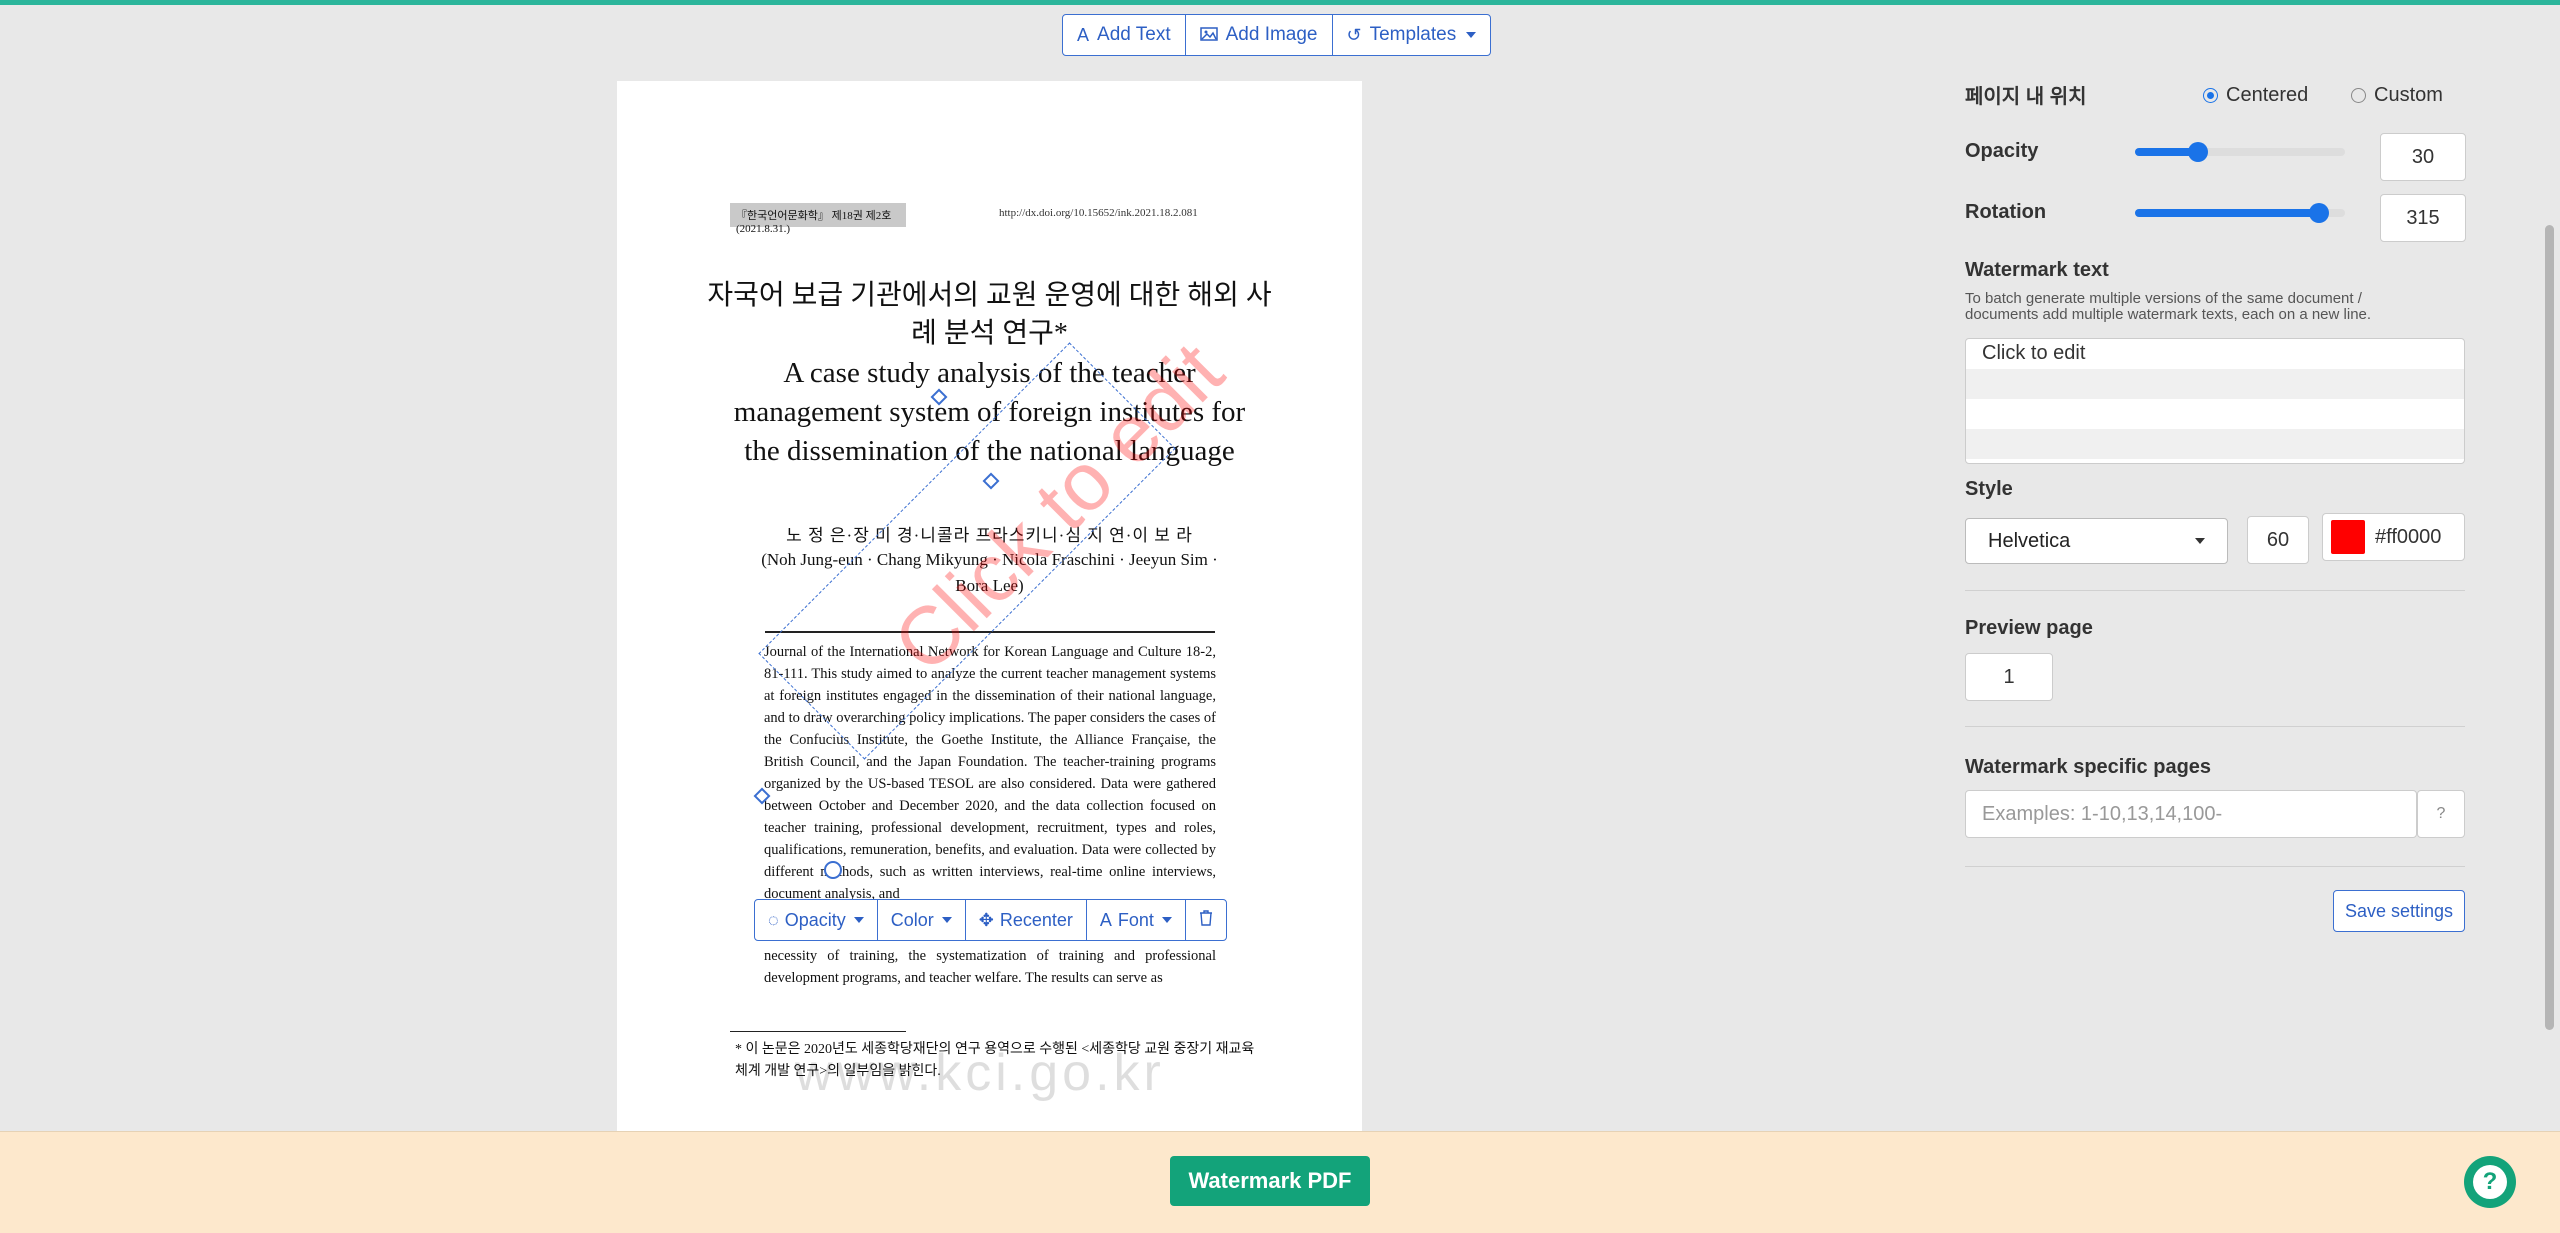 Image resolution: width=2560 pixels, height=1233 pixels. Describe the element at coordinates (2009, 677) in the screenshot. I see `preview-page-input: 1` at that location.